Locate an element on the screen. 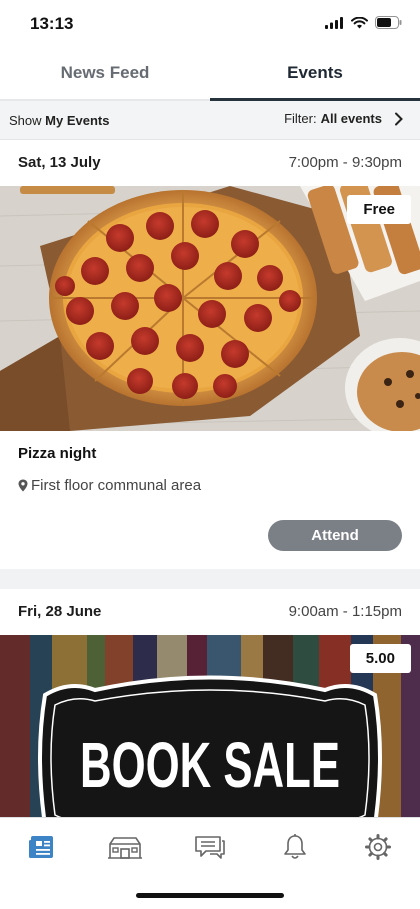  event-date: Fri, 28 June is located at coordinates (60, 611).